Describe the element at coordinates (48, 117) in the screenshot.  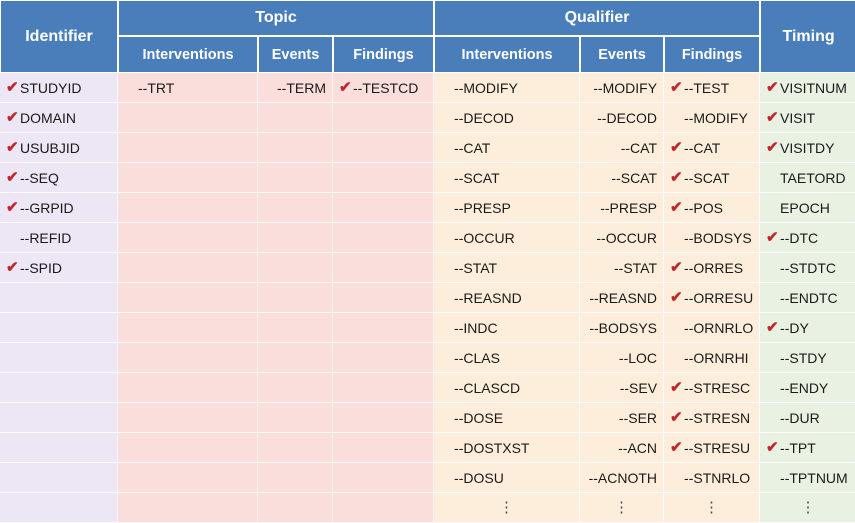
I see `variable-label: DOMAIN` at that location.